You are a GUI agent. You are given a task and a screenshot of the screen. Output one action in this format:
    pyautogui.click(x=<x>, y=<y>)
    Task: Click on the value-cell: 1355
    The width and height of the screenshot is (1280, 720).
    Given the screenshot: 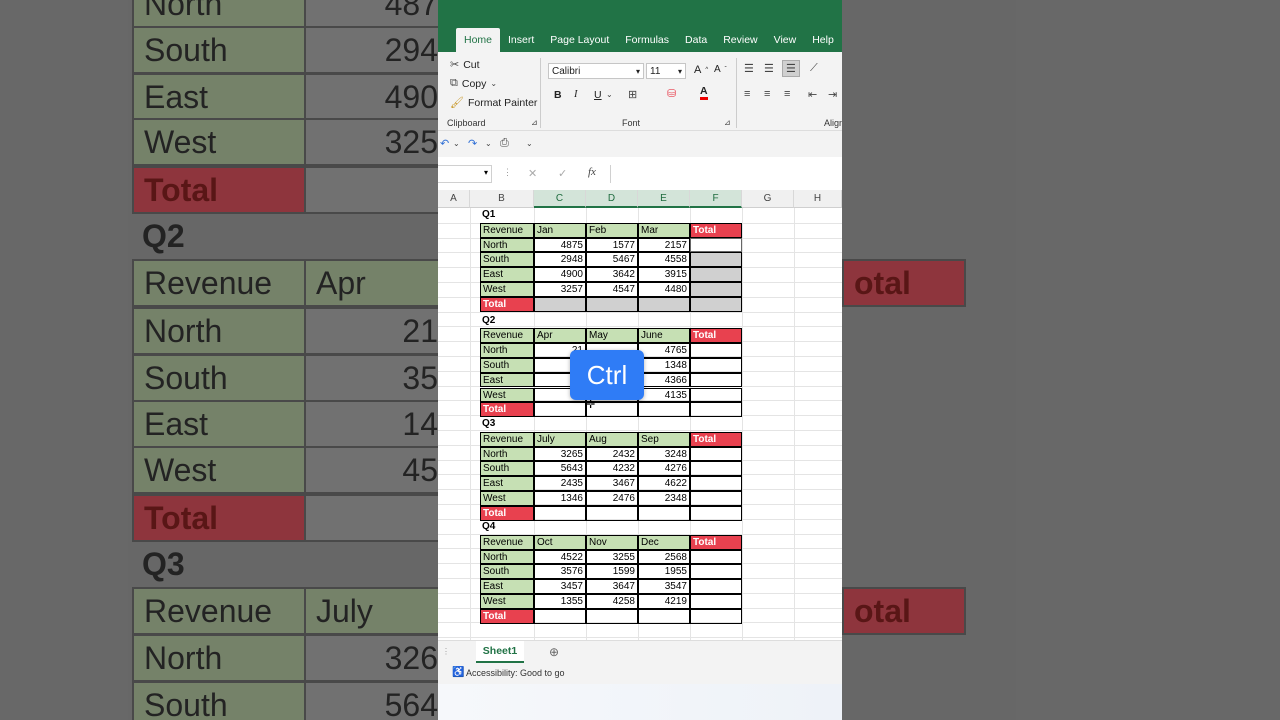 What is the action you would take?
    pyautogui.click(x=560, y=601)
    